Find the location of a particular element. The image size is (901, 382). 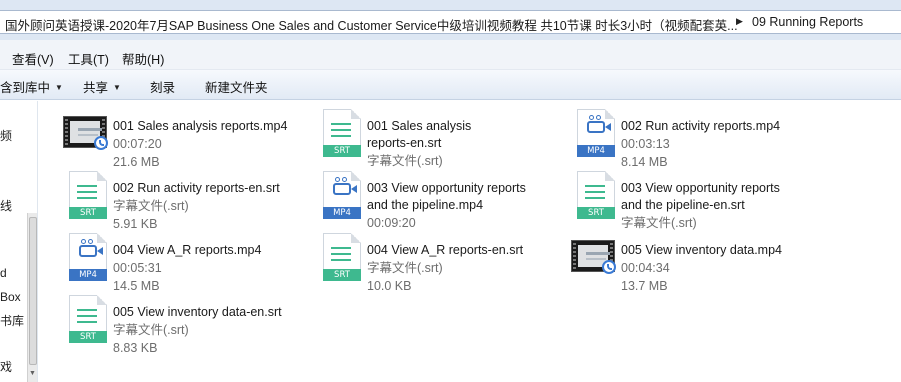

nav-scrollbar: ▼ is located at coordinates (32, 297).